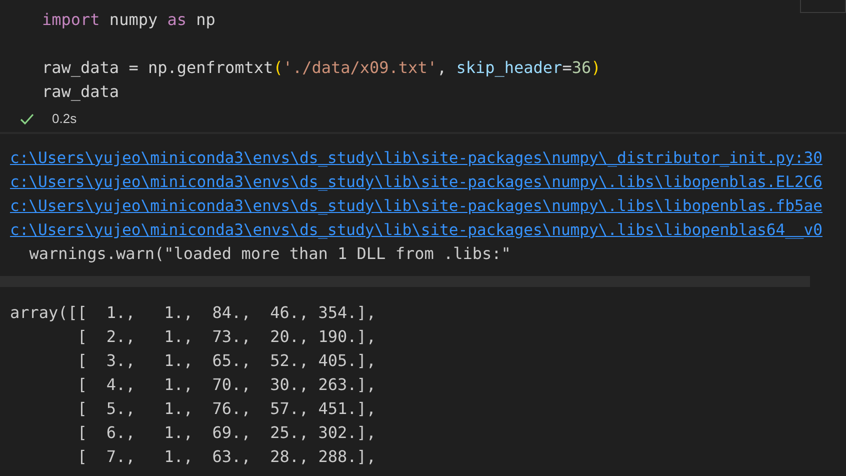 The width and height of the screenshot is (846, 476). What do you see at coordinates (81, 91) in the screenshot?
I see `code-line: raw_data` at bounding box center [81, 91].